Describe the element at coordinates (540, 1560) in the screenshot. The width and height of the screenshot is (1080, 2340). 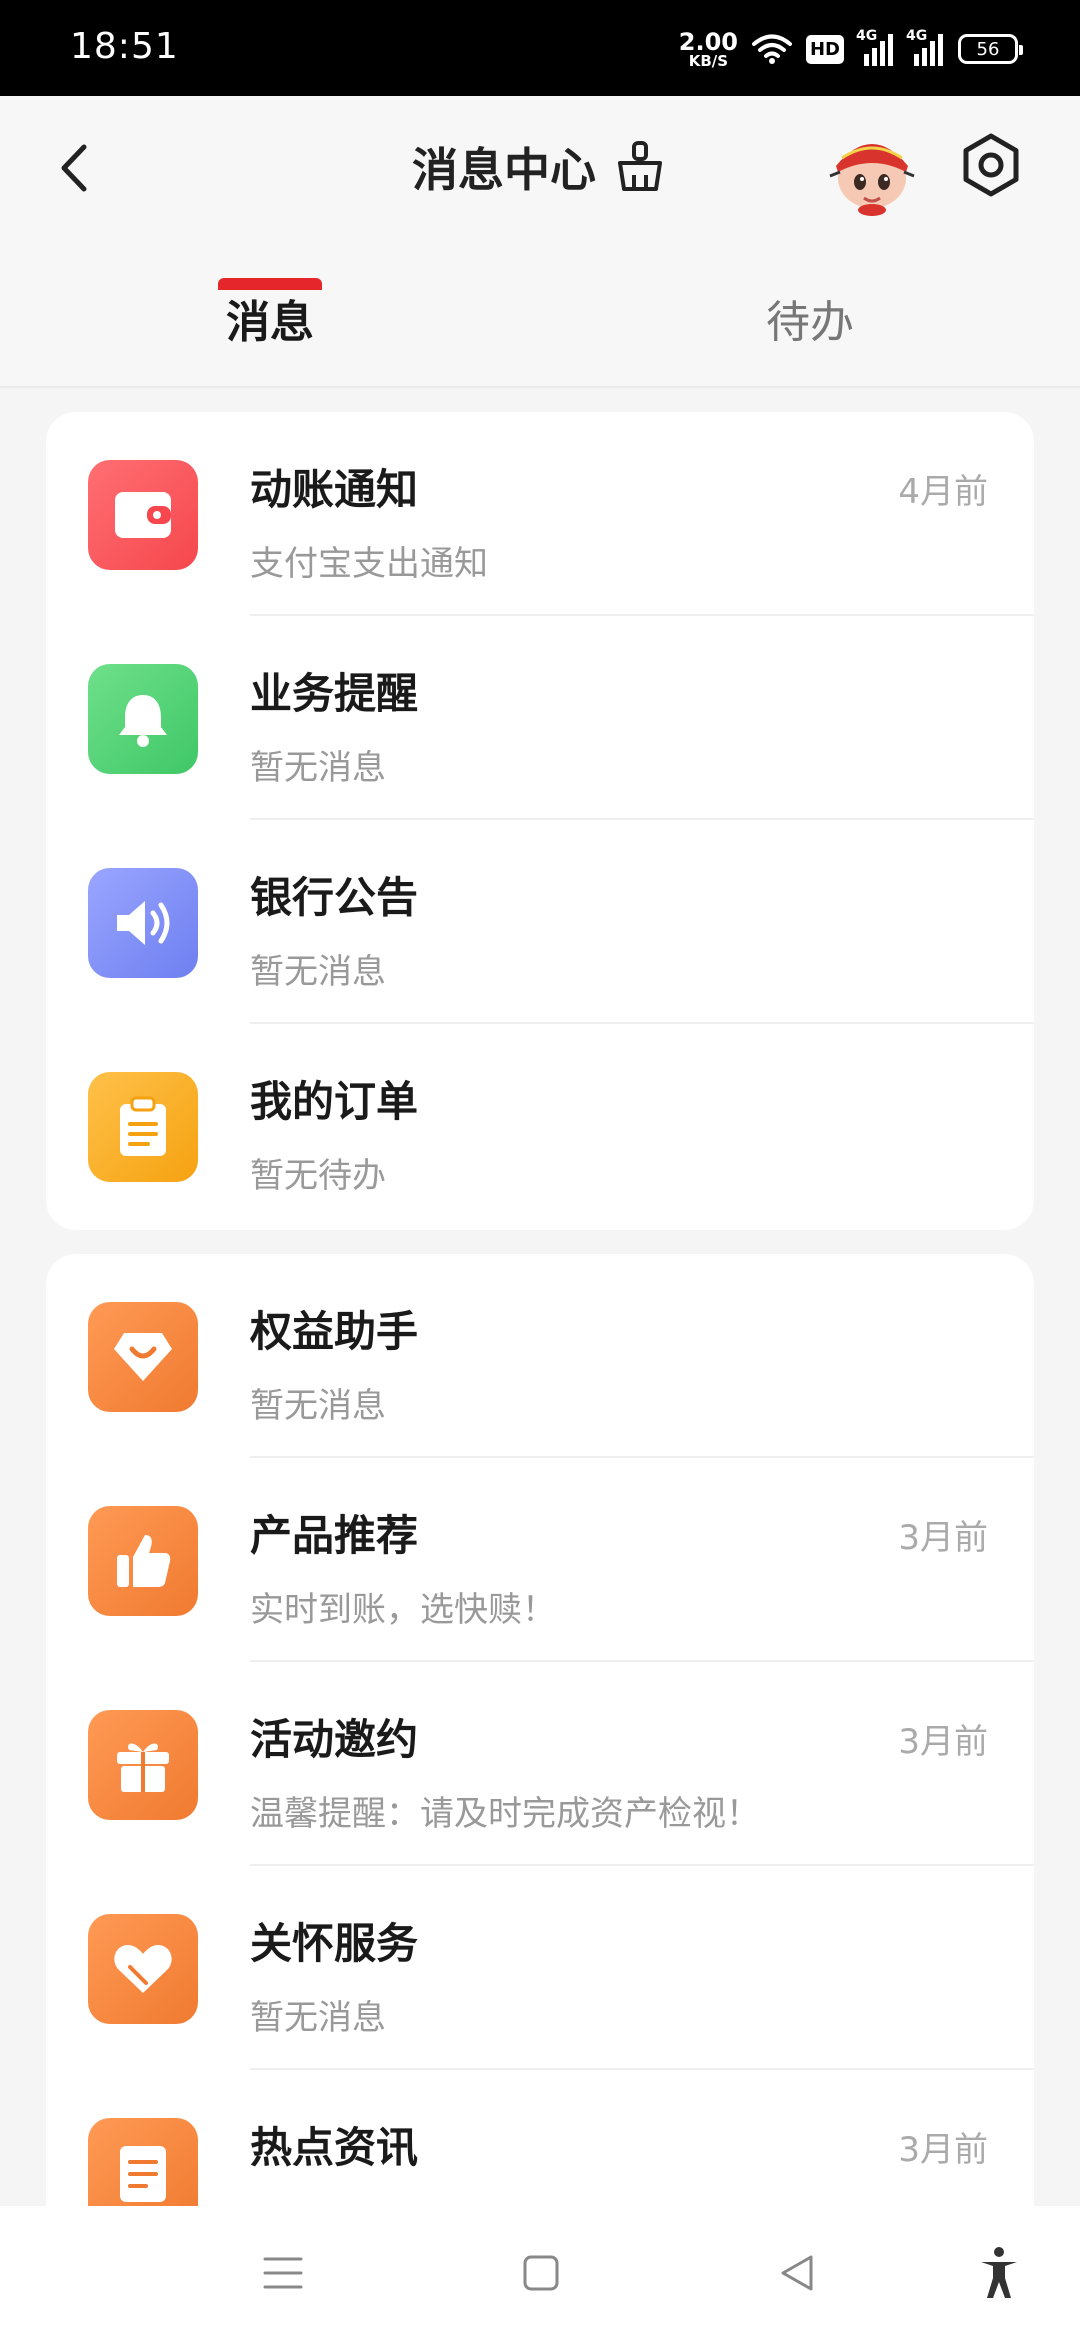
I see `list-item: 产品推荐 实时到账，选快赎！ 3月前` at that location.